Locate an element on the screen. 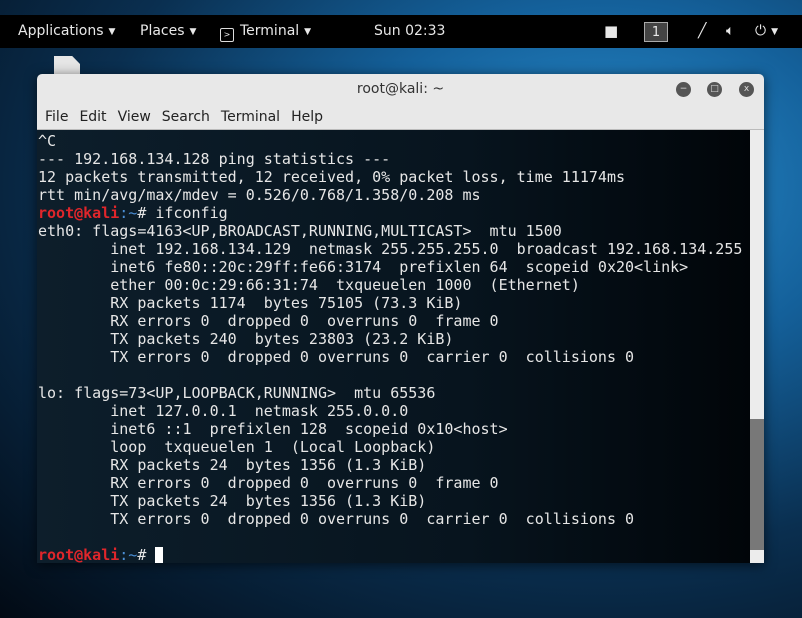 This screenshot has width=802, height=618. terminal-icon: > is located at coordinates (227, 35).